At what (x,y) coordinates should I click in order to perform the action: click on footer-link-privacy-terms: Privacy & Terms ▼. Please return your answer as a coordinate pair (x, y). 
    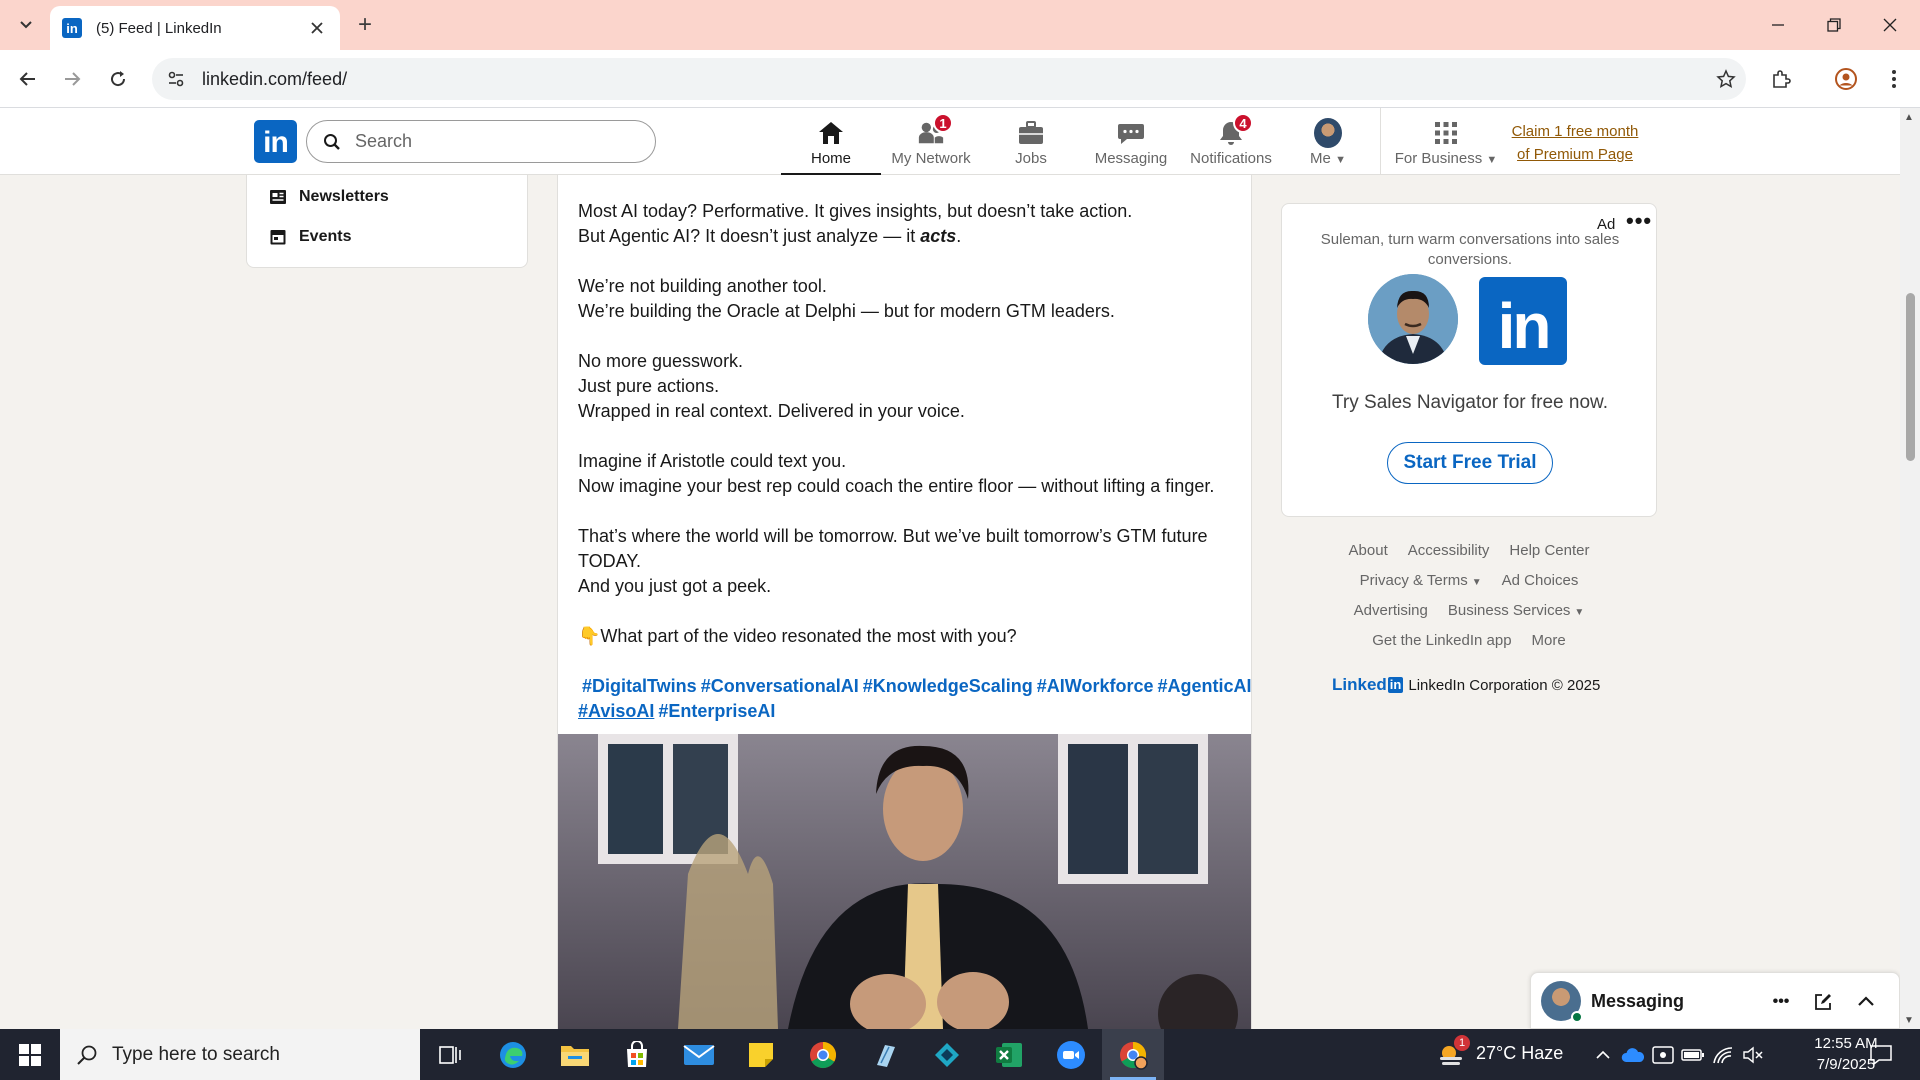
    Looking at the image, I should click on (1421, 580).